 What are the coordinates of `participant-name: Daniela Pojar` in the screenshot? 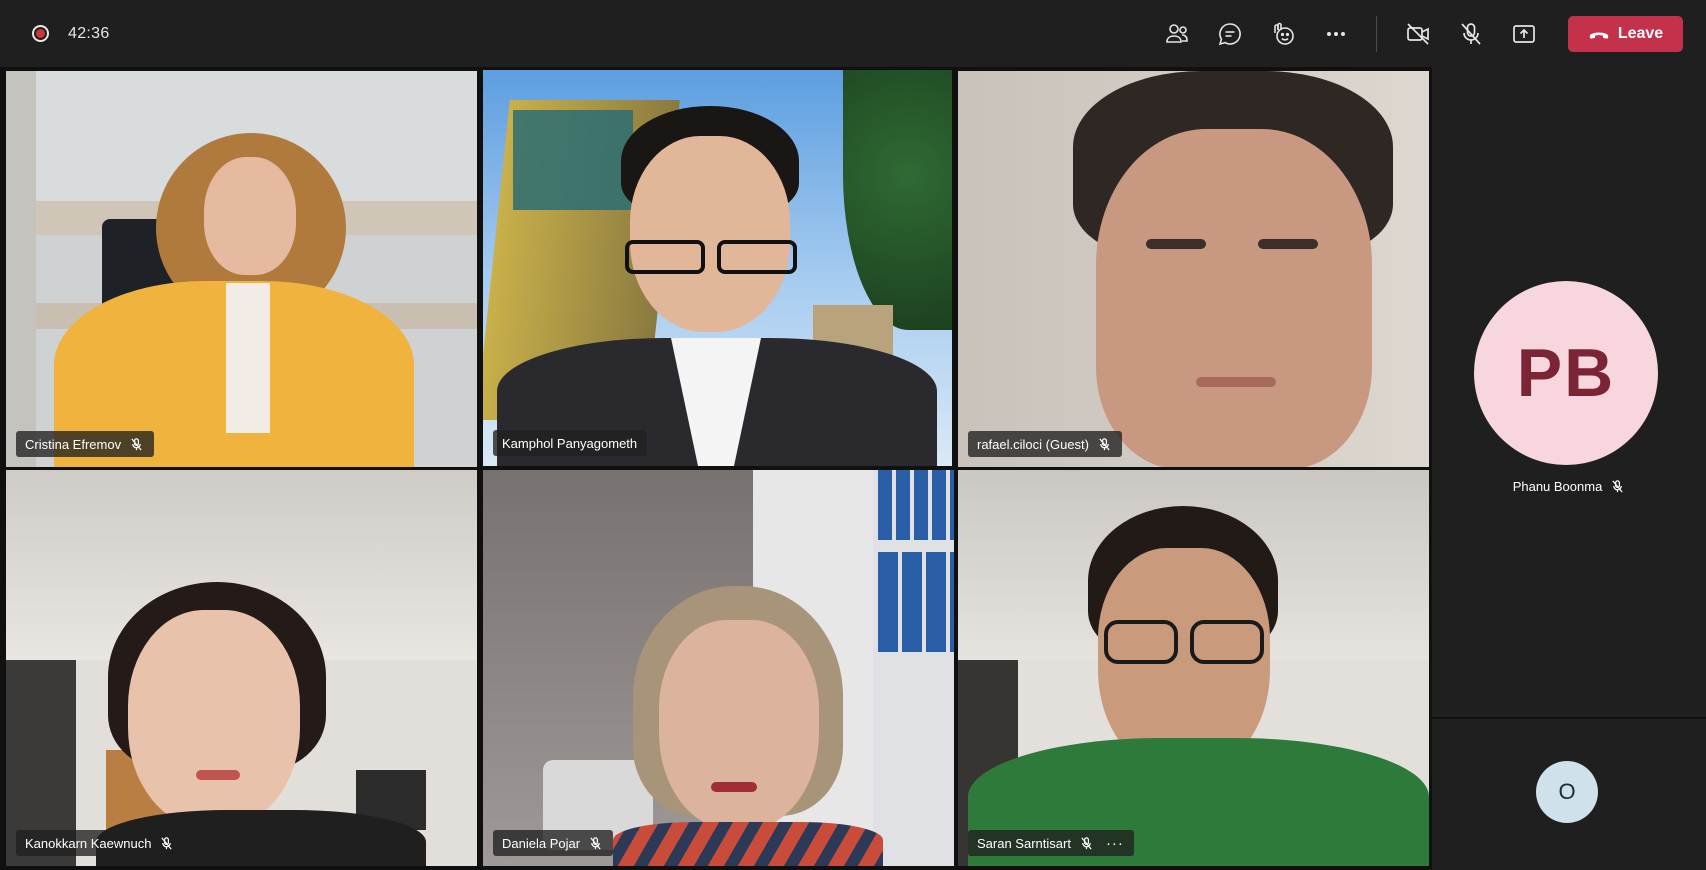 It's located at (541, 843).